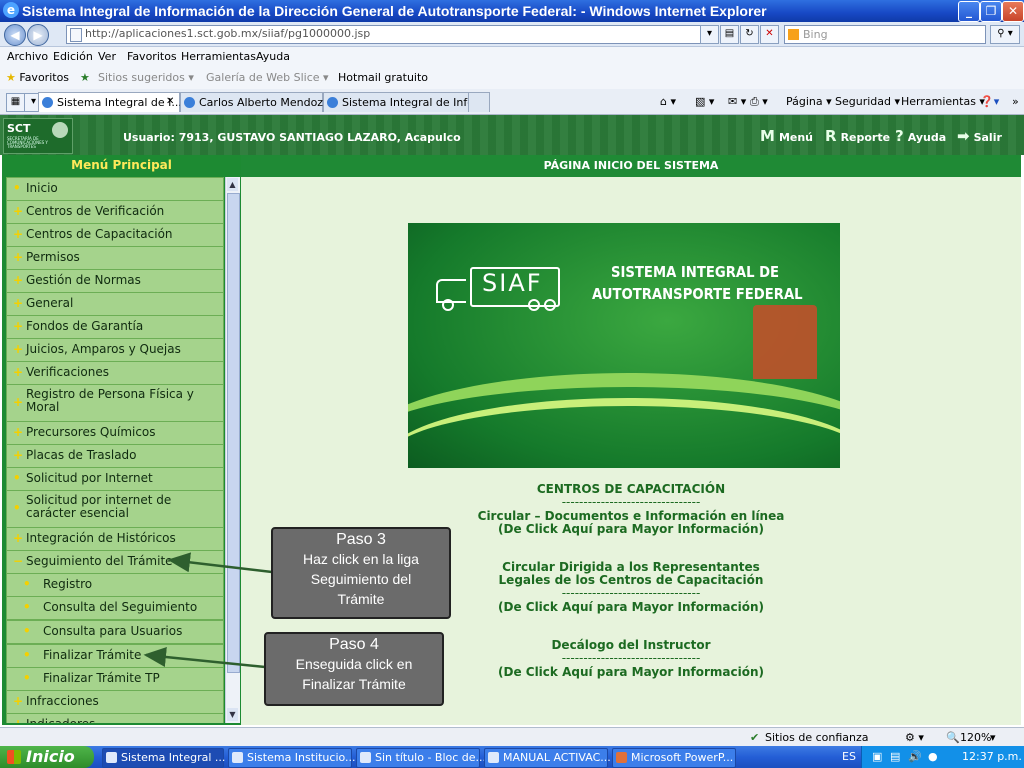 This screenshot has height=768, width=1024. What do you see at coordinates (953, 737) in the screenshot?
I see `zoom-icon: 🔍` at bounding box center [953, 737].